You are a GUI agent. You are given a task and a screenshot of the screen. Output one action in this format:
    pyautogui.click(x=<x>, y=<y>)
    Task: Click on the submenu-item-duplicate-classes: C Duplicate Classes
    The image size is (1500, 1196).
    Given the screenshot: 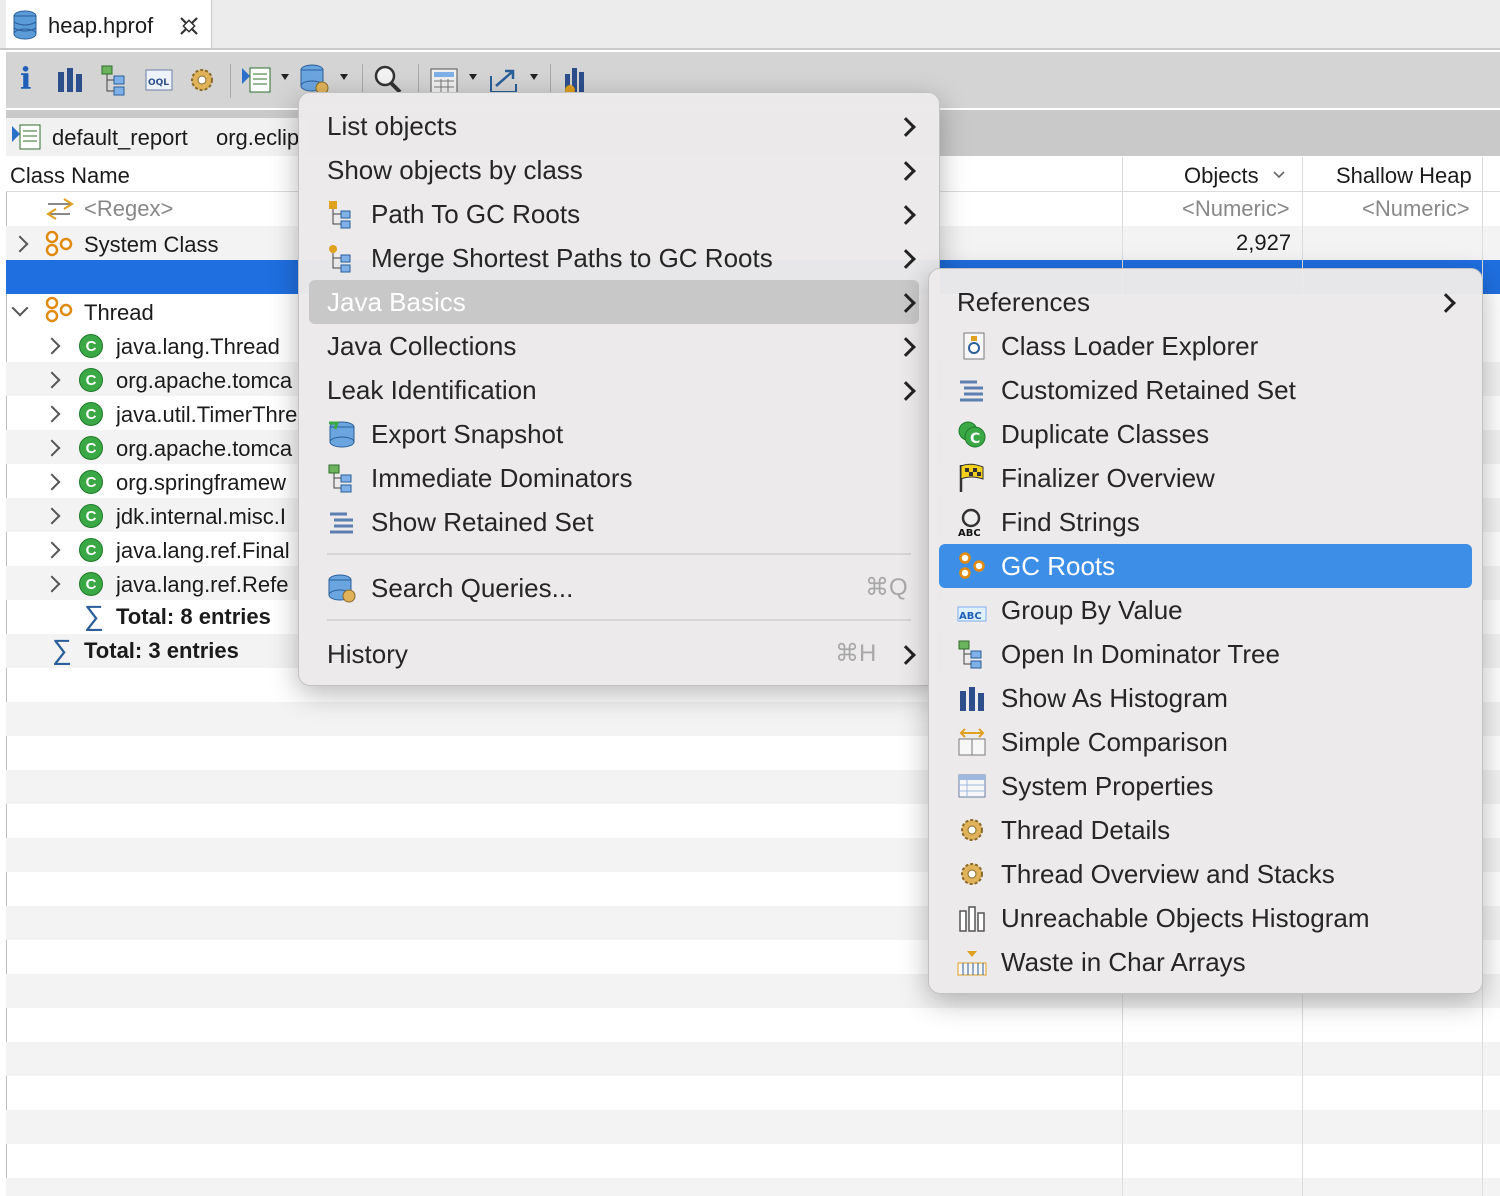 What is the action you would take?
    pyautogui.click(x=1212, y=434)
    